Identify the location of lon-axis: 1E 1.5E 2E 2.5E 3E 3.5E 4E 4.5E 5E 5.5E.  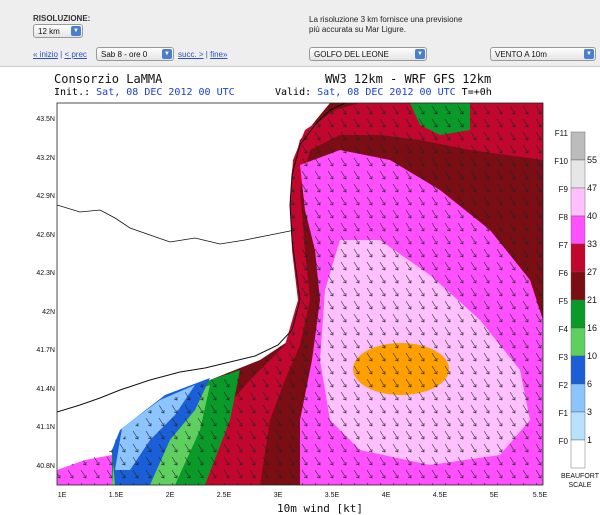
(303, 495).